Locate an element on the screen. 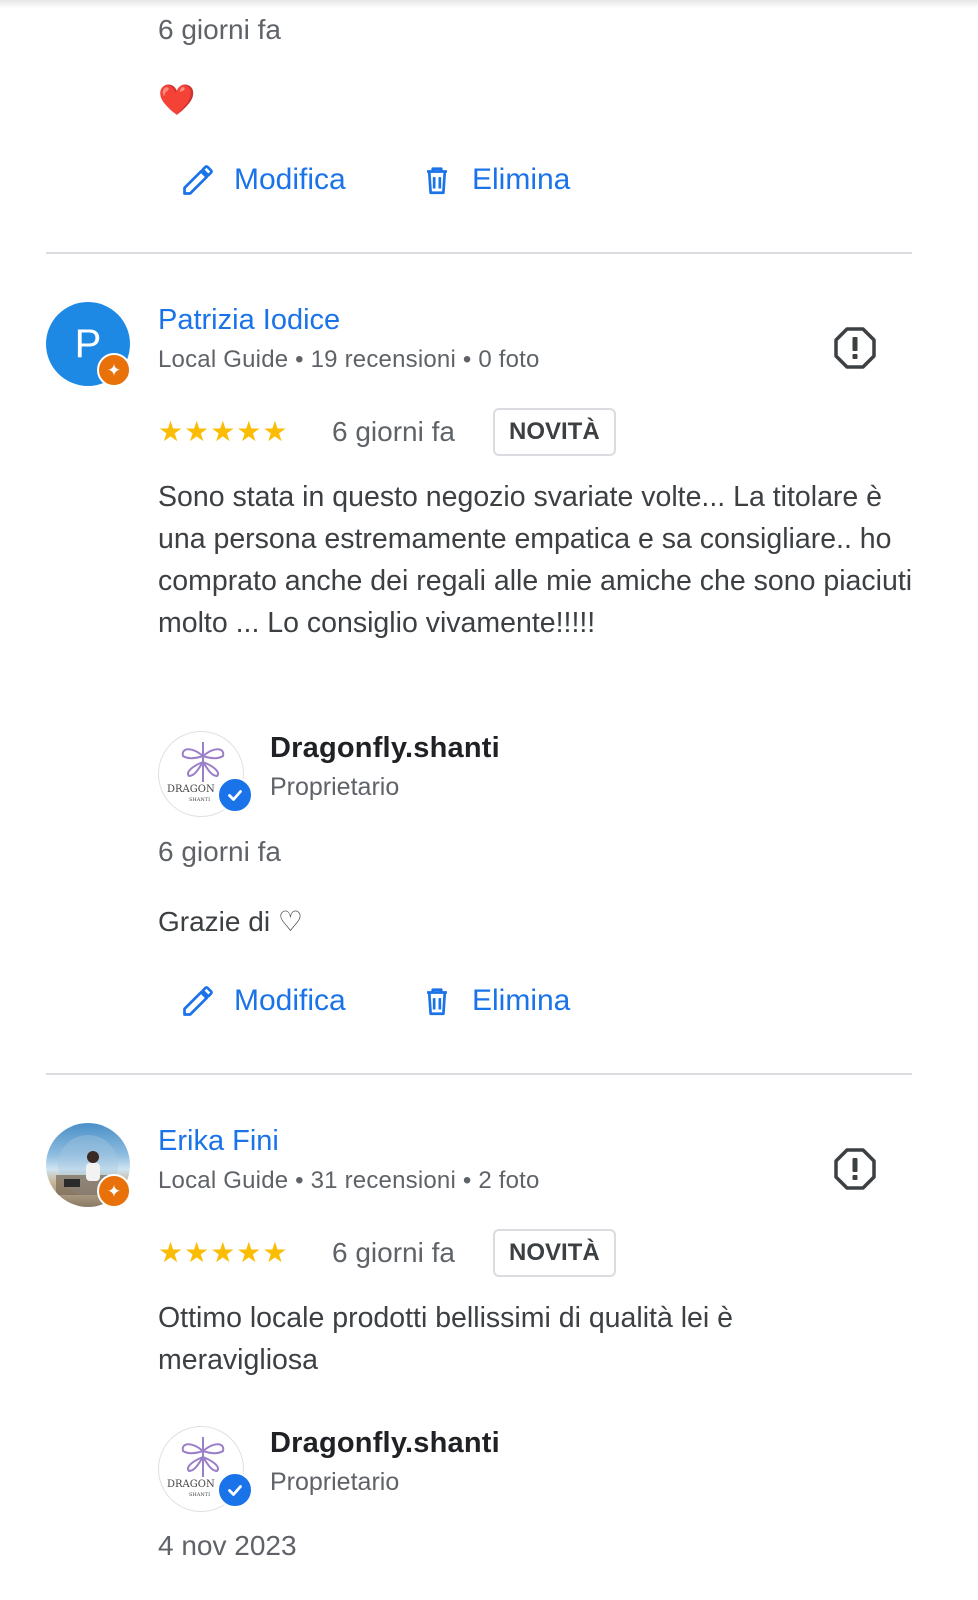 The height and width of the screenshot is (1600, 978). author-meta: Local Guide • 31 recensioni • 2 foto is located at coordinates (349, 1180).